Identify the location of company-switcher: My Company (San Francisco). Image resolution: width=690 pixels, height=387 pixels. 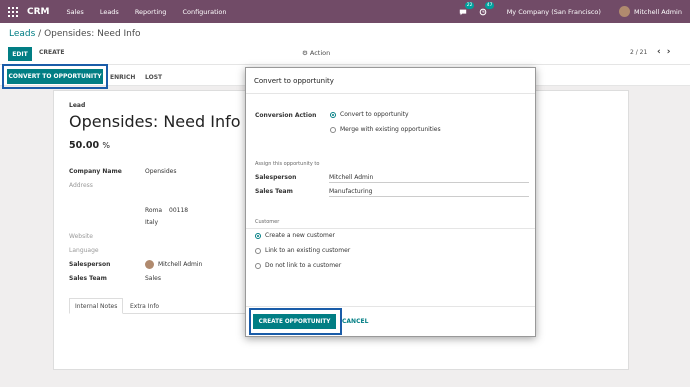
(554, 12).